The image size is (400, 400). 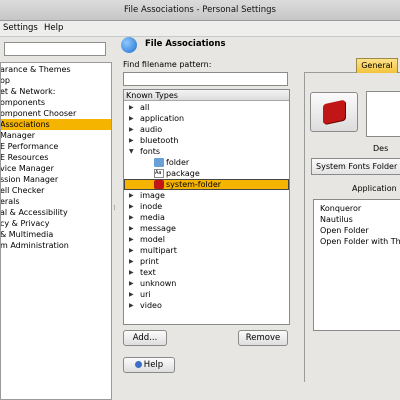 I want to click on type-row: ▶ inode, so click(x=206, y=206).